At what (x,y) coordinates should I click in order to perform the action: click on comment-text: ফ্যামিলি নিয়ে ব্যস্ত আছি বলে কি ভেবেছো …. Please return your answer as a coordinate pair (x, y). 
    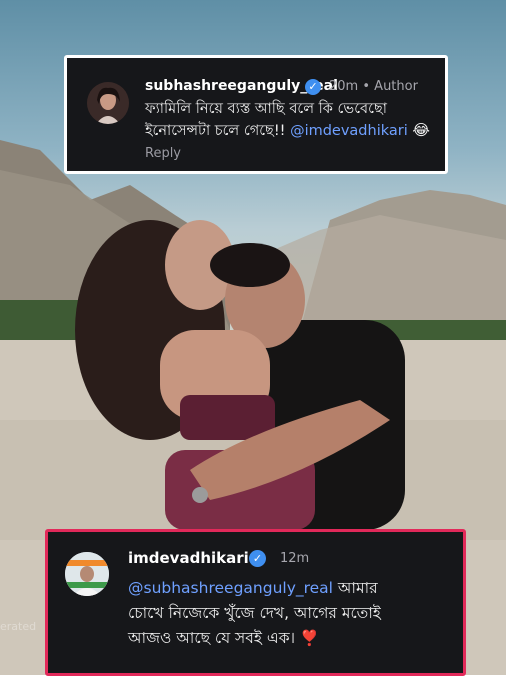
    Looking at the image, I should click on (295, 120).